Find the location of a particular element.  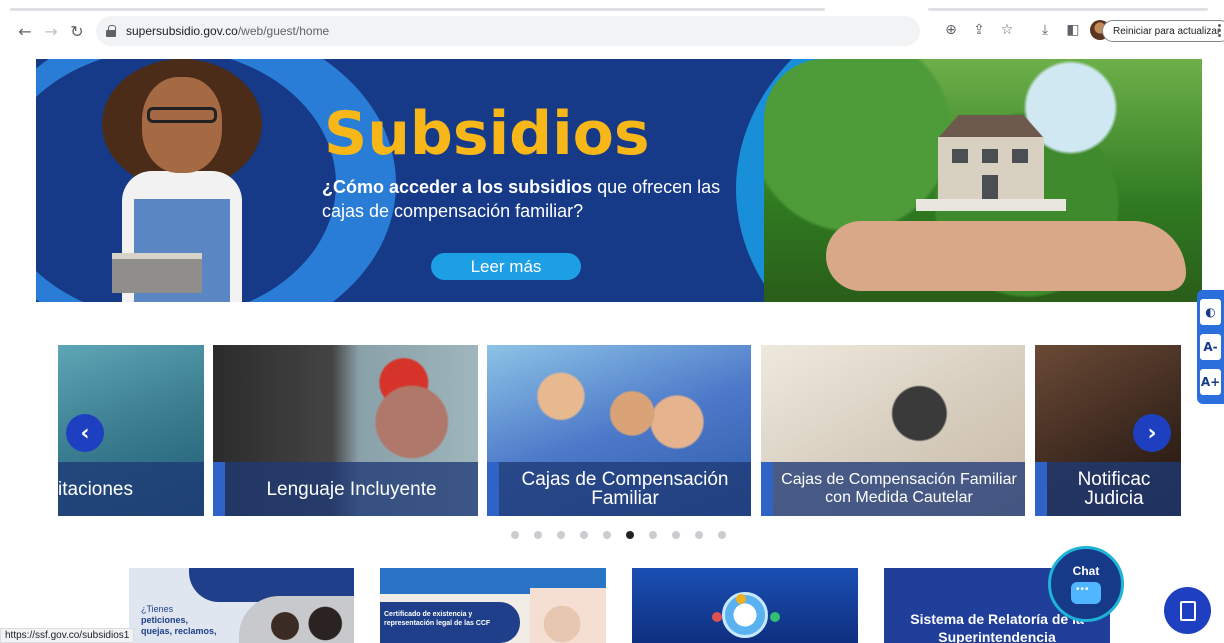

tile-pqrs-text: ¿Tienes peticiones, quejas, reclamos, is located at coordinates (179, 620).